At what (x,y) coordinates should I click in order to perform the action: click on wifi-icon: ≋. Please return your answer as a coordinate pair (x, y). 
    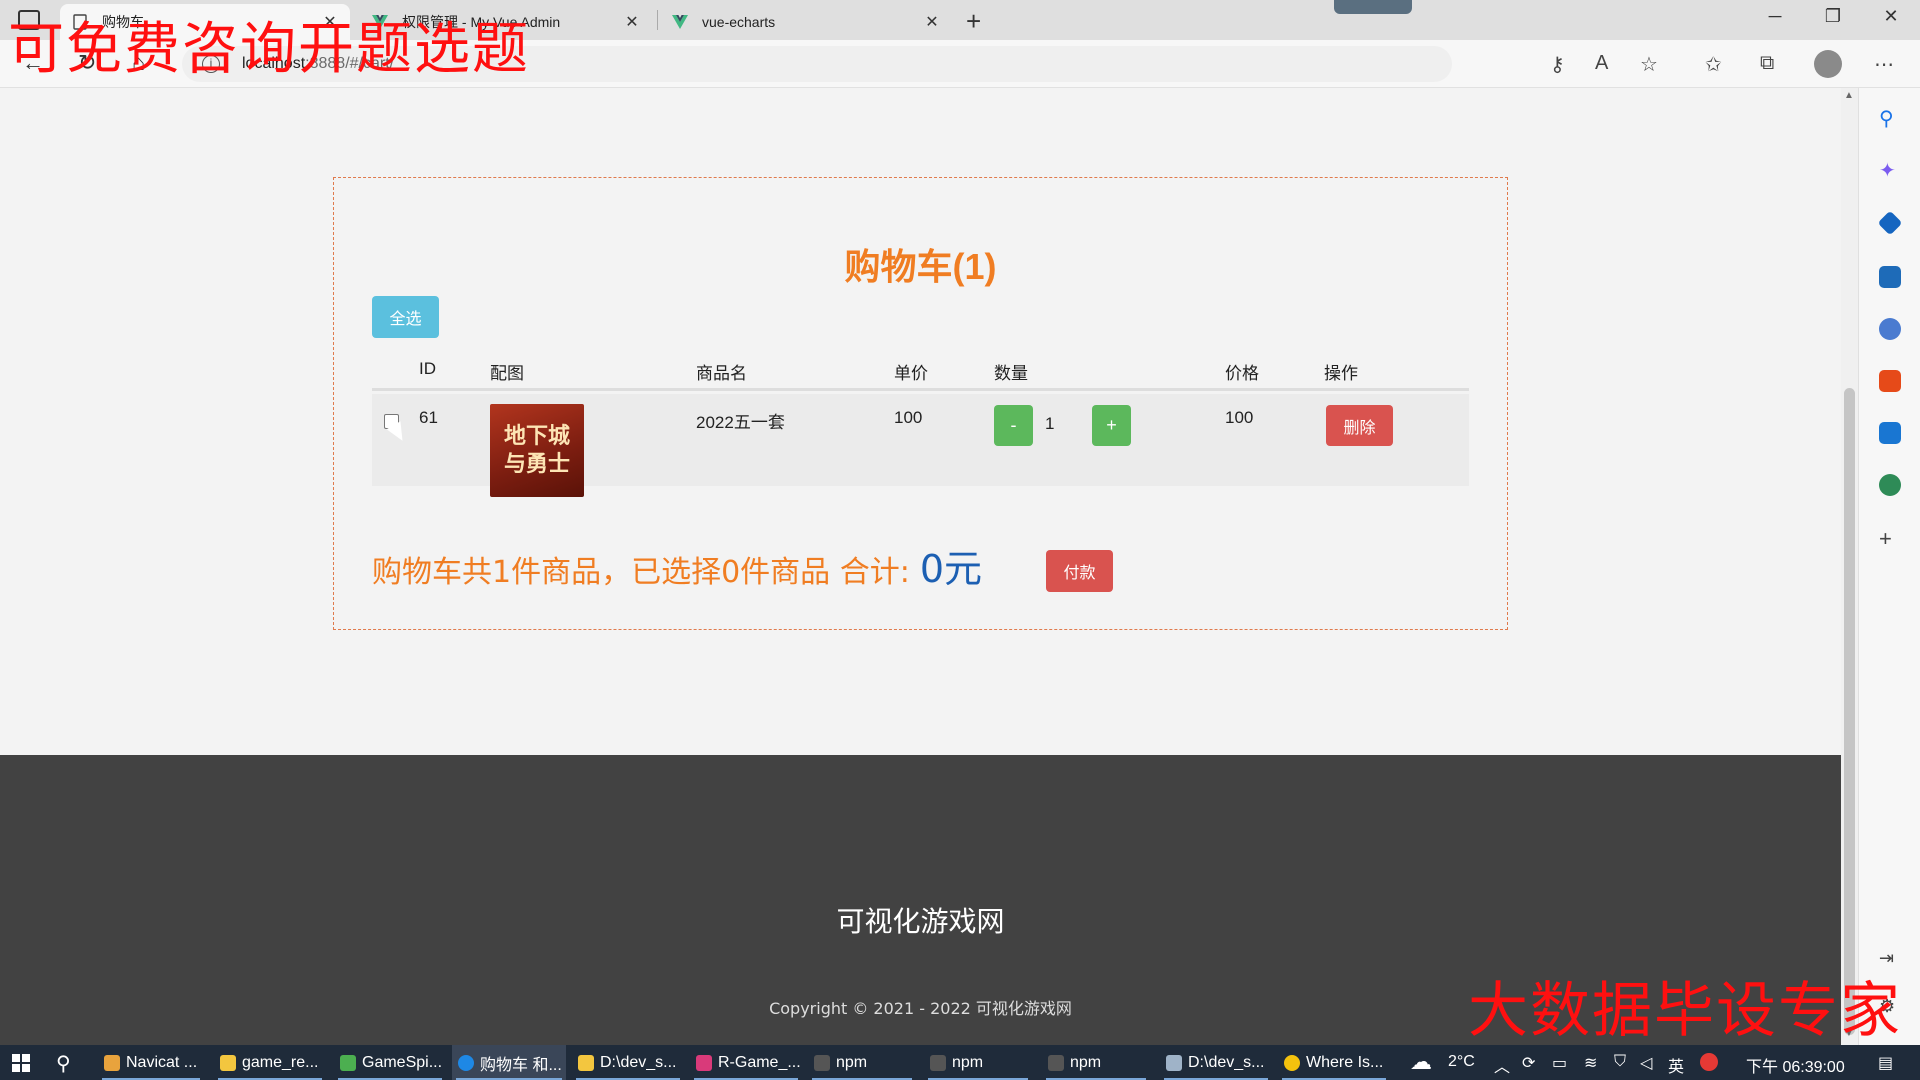
    Looking at the image, I should click on (1590, 1063).